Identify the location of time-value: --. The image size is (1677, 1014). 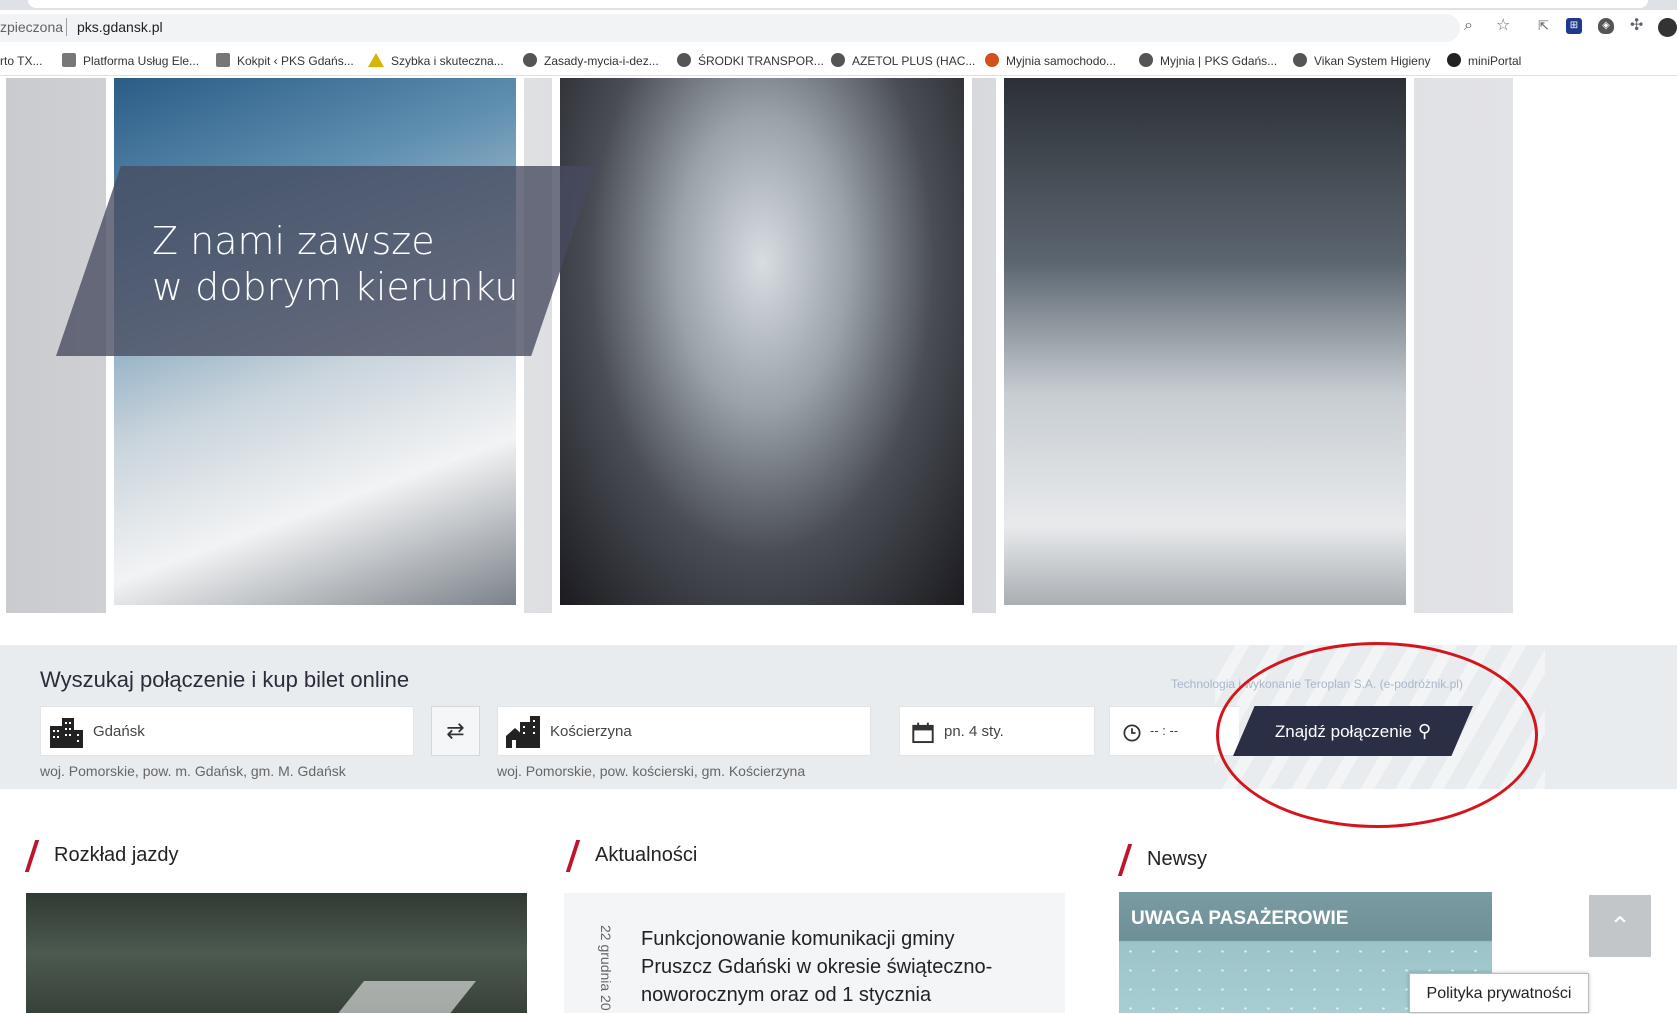
(1164, 730).